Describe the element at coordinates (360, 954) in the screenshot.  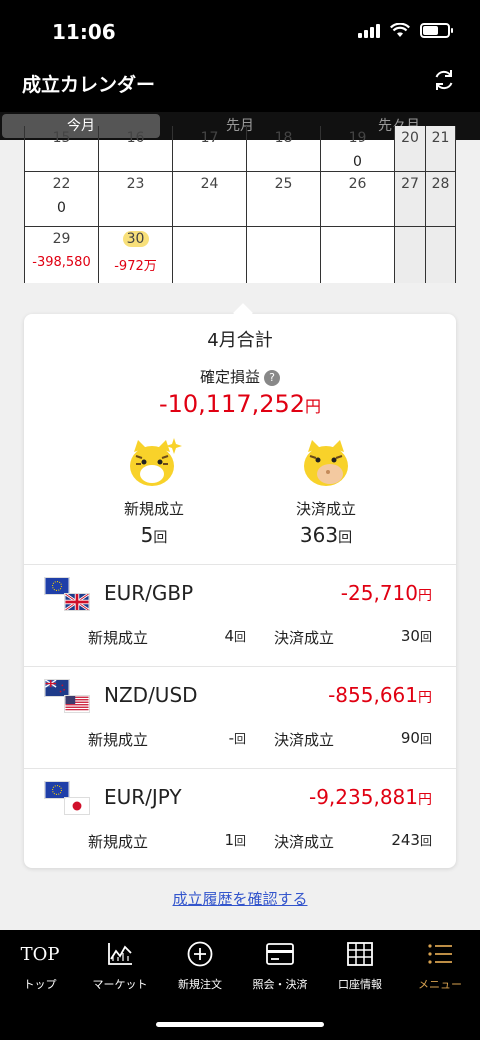
I see `grid-table-icon` at that location.